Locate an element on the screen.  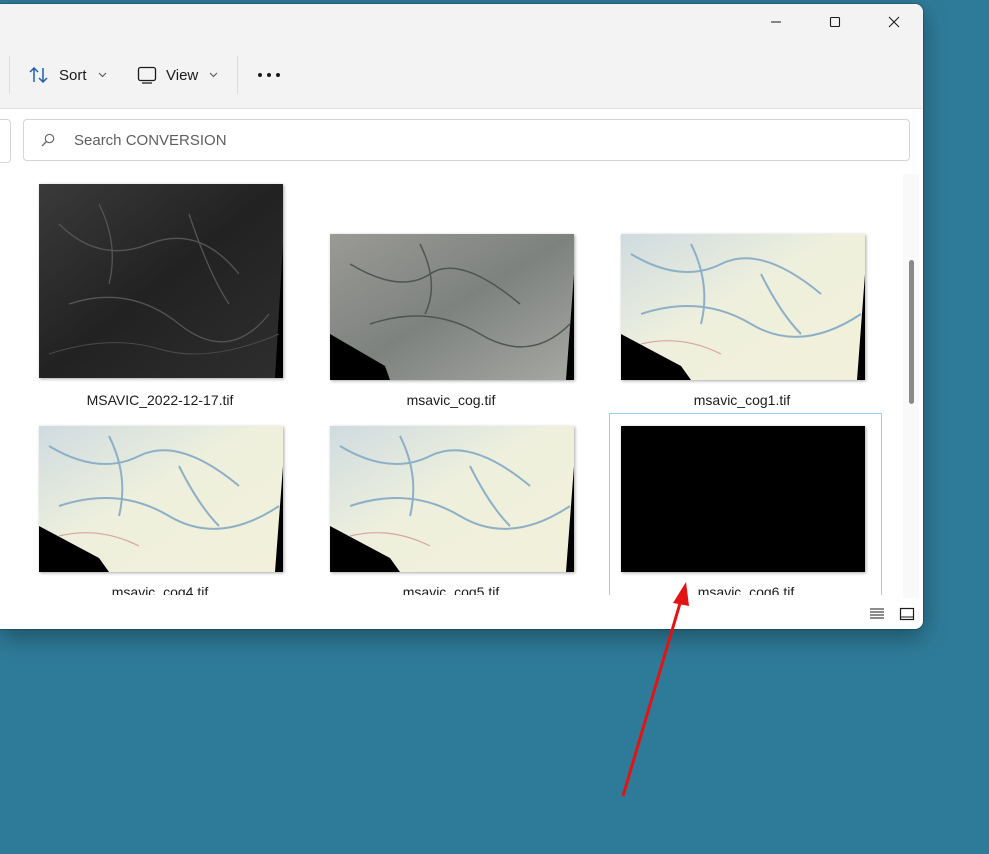
file-name: msavic_cog6.tif is located at coordinates (746, 589).